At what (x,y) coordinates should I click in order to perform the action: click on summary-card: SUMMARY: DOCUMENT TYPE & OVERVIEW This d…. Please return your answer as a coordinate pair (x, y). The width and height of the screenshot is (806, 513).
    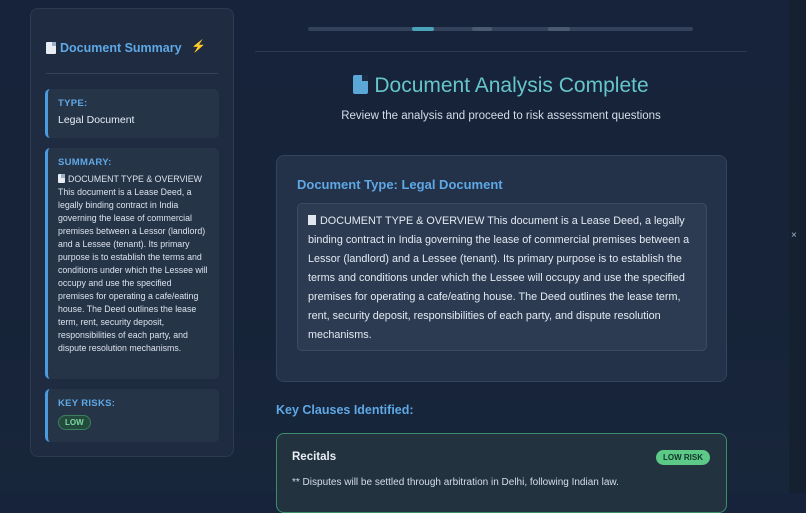
    Looking at the image, I should click on (132, 263).